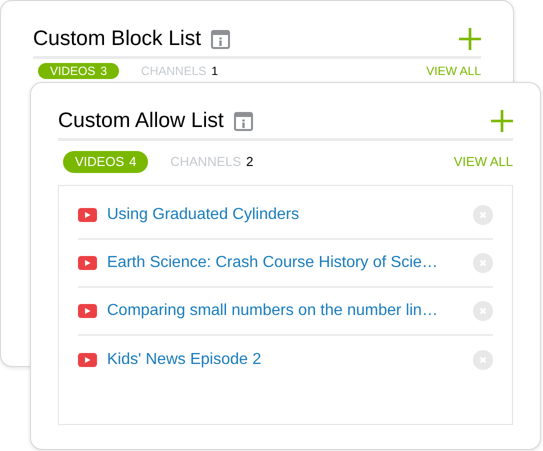 The height and width of the screenshot is (451, 543). Describe the element at coordinates (105, 162) in the screenshot. I see `tab: VIDEOS 4` at that location.